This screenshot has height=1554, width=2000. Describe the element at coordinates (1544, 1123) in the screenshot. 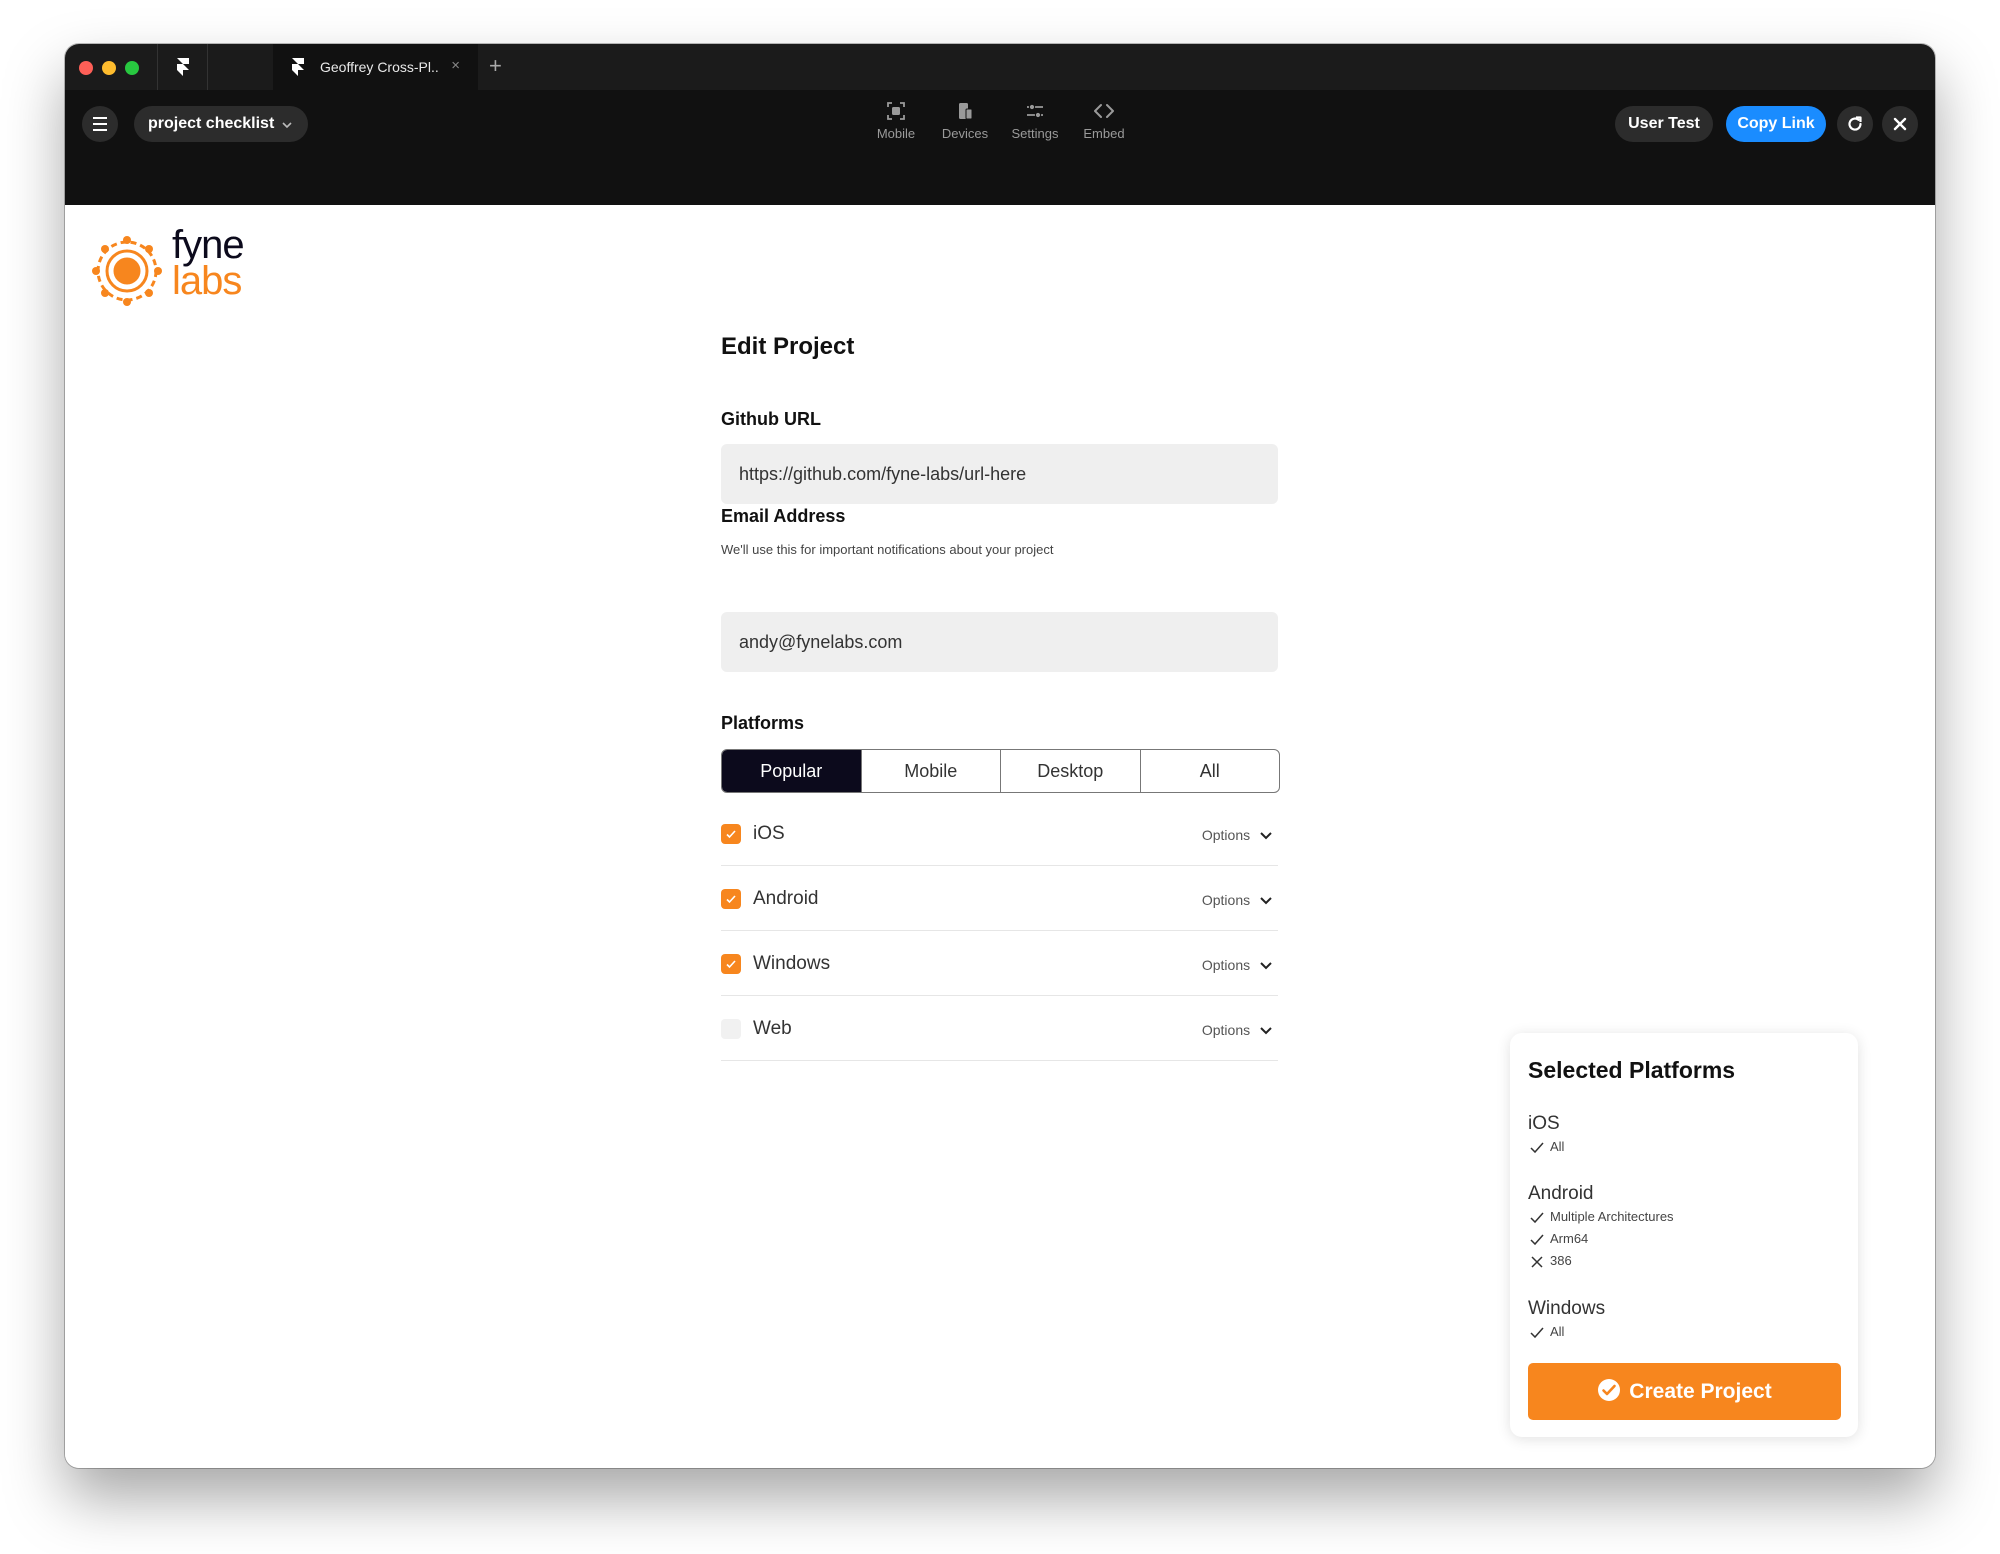

I see `selected-platform-name: iOS` at that location.